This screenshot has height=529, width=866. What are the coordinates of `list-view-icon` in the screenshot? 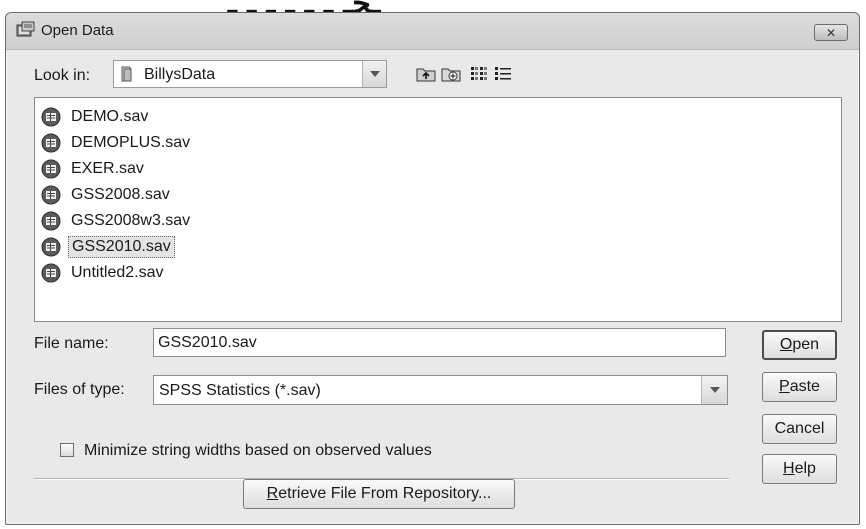 It's located at (479, 73).